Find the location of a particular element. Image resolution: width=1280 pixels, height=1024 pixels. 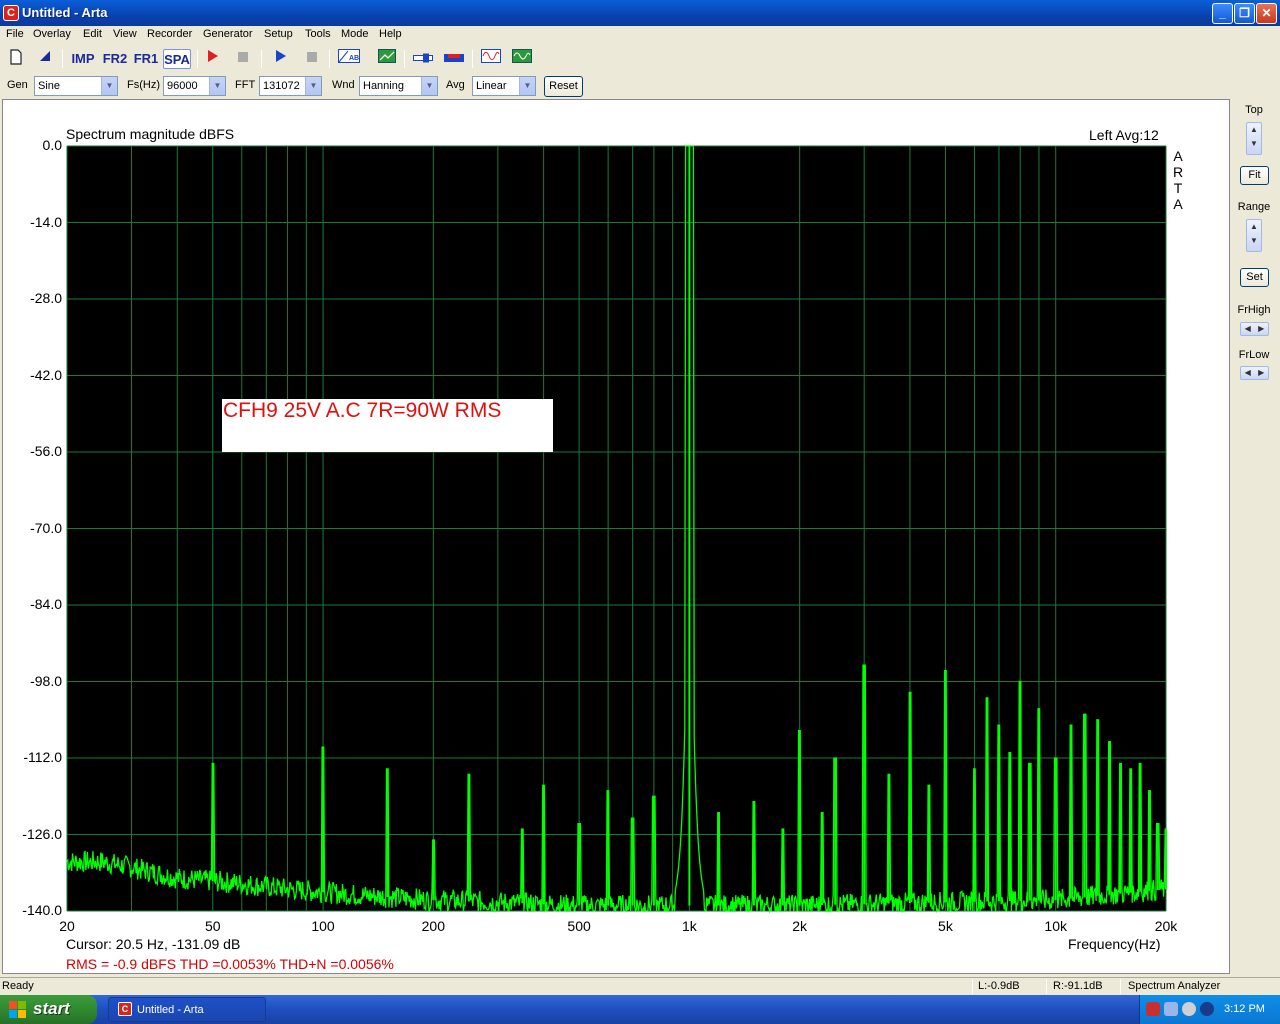

taskbar-item-arta: C Untitled - Arta is located at coordinates (187, 1009).